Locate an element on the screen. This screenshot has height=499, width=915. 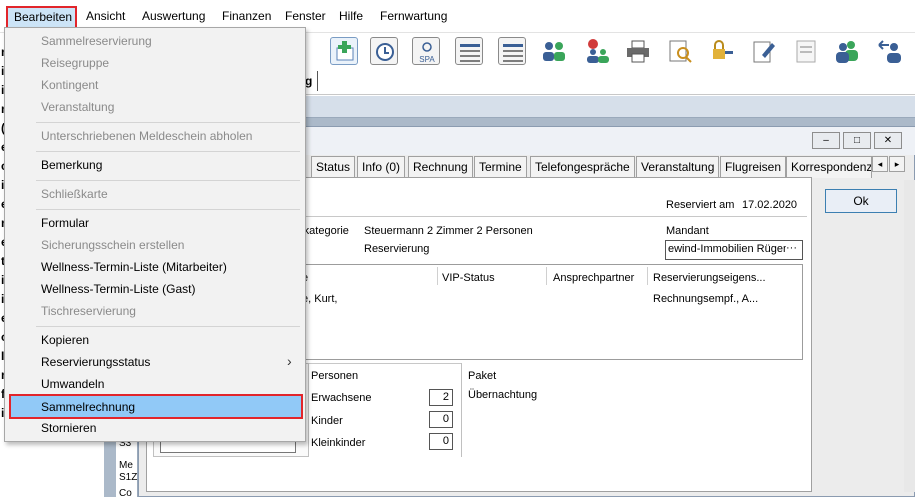
tab-info: Info (0) is located at coordinates (381, 167).